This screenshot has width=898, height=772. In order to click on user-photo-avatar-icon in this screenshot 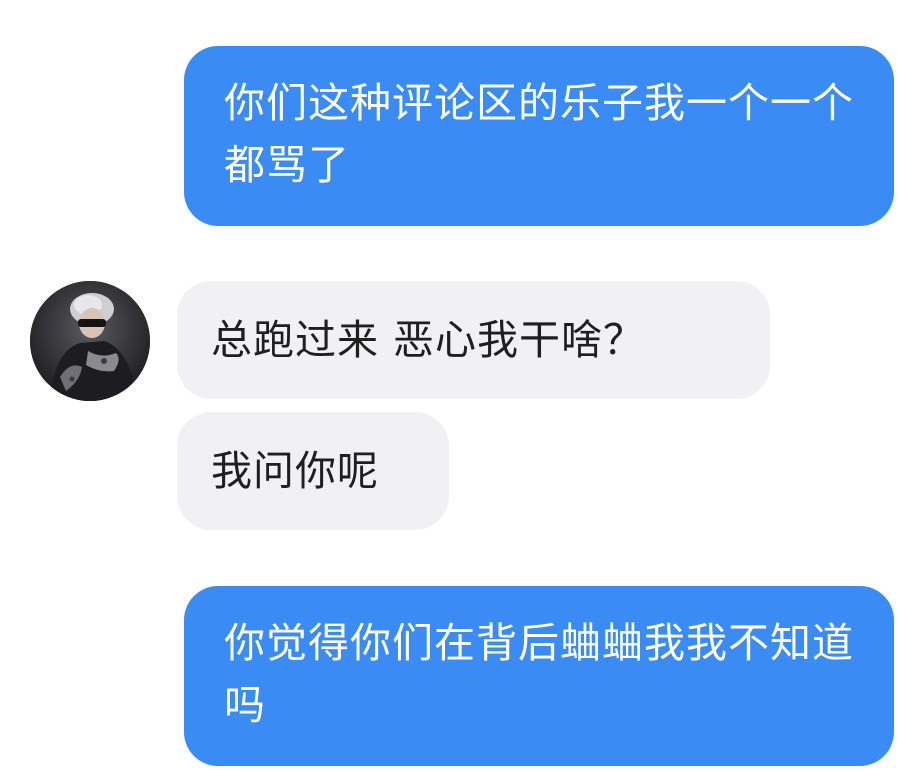, I will do `click(90, 341)`.